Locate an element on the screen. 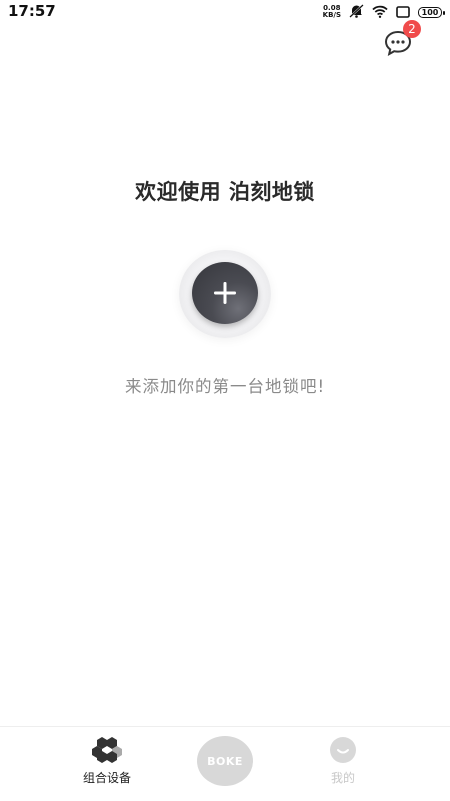 The width and height of the screenshot is (450, 801). nav-item-mine: 我的 is located at coordinates (343, 764).